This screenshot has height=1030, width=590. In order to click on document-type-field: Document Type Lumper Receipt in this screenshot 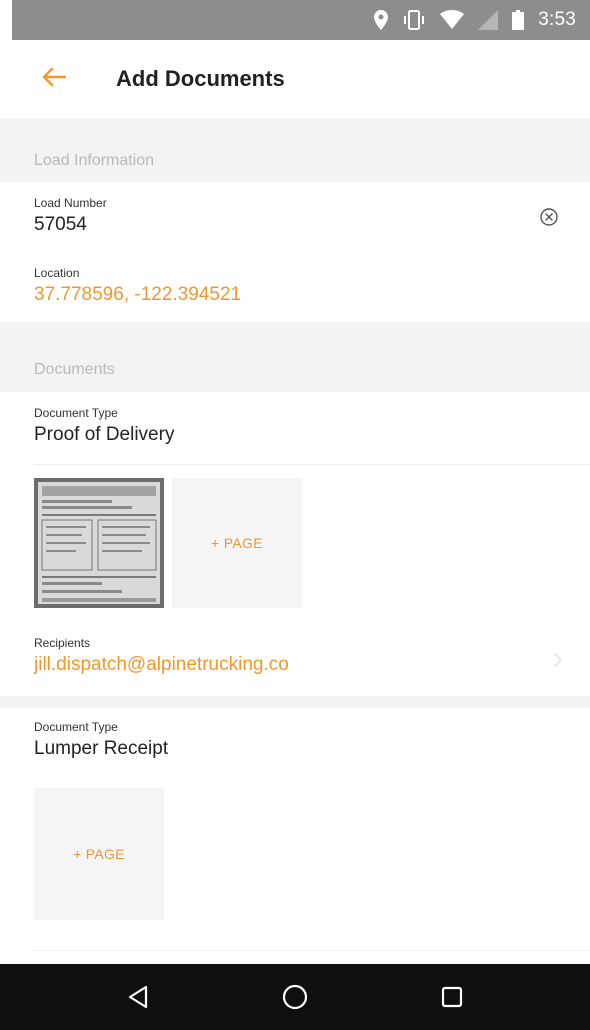, I will do `click(295, 744)`.